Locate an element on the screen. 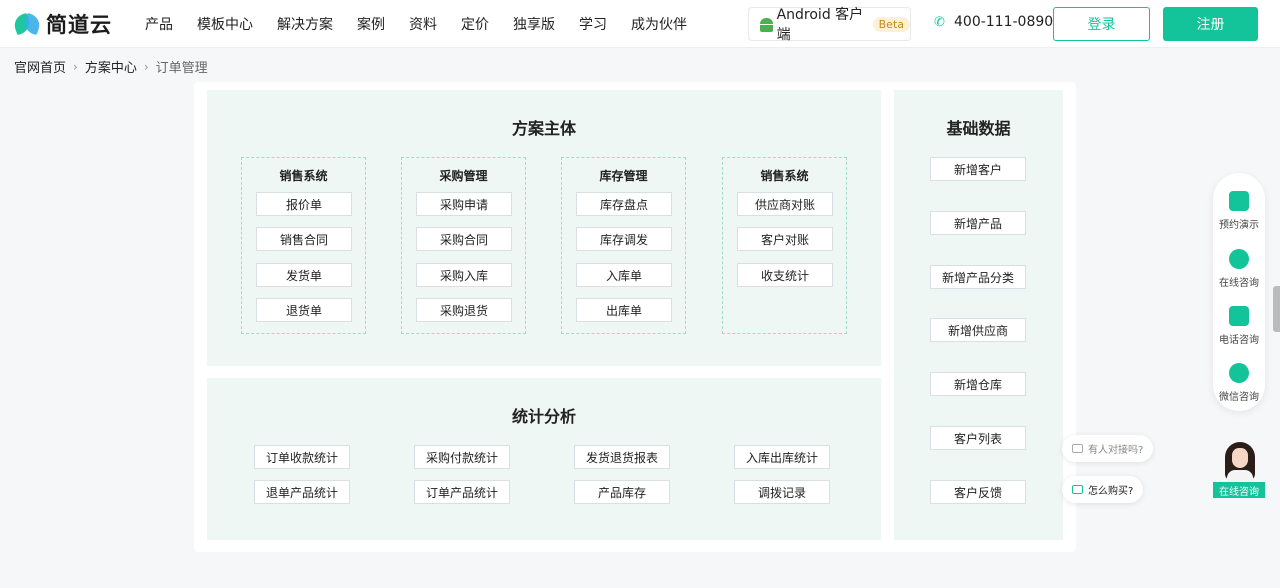  scrollbar-thumb is located at coordinates (1276, 309).